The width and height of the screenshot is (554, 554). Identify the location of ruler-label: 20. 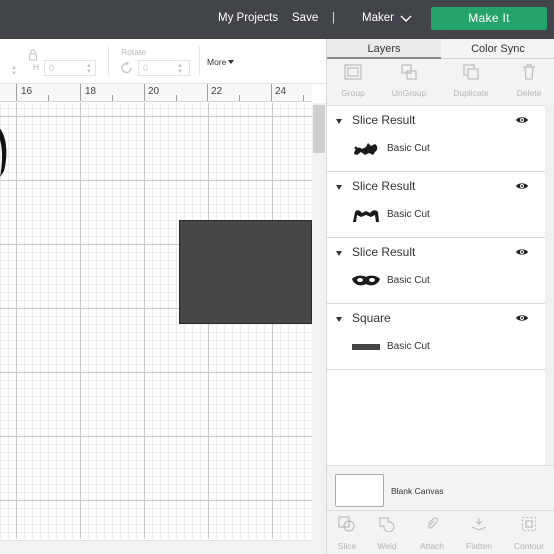
(154, 91).